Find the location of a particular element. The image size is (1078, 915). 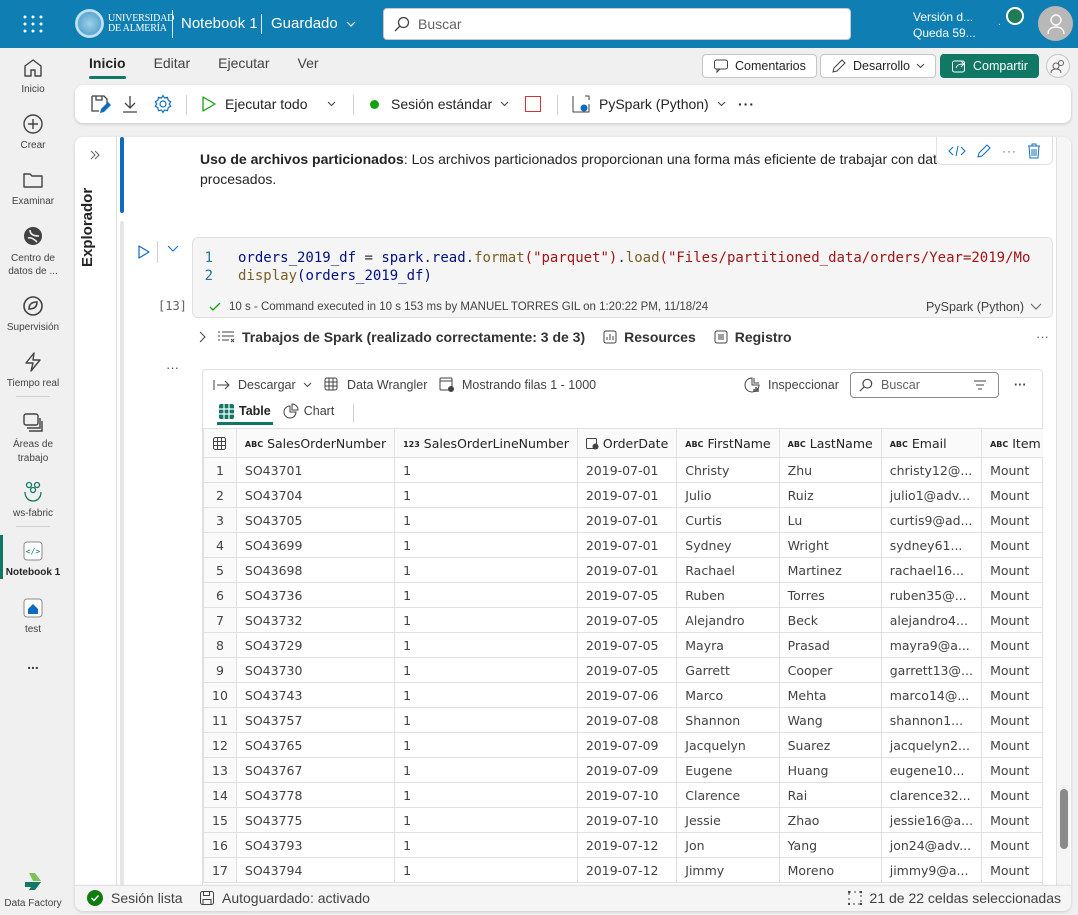

run-cell-button is located at coordinates (144, 252).